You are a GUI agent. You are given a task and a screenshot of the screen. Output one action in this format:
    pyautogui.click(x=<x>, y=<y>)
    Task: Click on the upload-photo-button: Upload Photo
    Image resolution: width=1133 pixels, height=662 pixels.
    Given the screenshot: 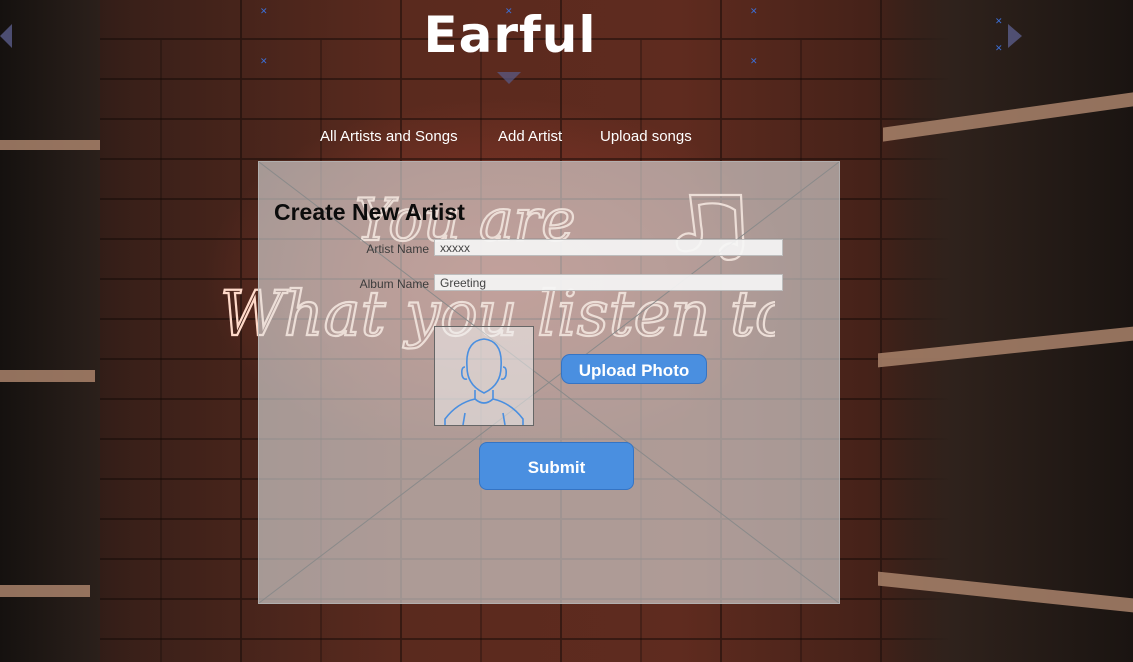 What is the action you would take?
    pyautogui.click(x=634, y=369)
    